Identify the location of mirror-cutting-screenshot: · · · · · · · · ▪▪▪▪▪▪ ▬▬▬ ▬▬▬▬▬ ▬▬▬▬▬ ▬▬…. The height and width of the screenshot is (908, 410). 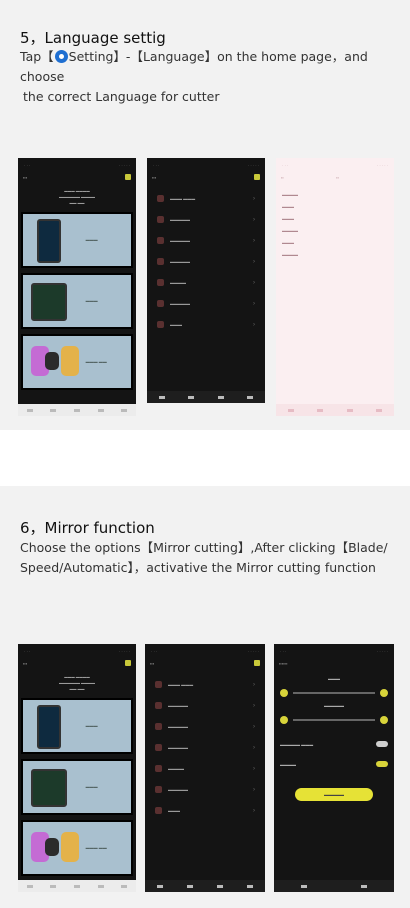
(334, 768).